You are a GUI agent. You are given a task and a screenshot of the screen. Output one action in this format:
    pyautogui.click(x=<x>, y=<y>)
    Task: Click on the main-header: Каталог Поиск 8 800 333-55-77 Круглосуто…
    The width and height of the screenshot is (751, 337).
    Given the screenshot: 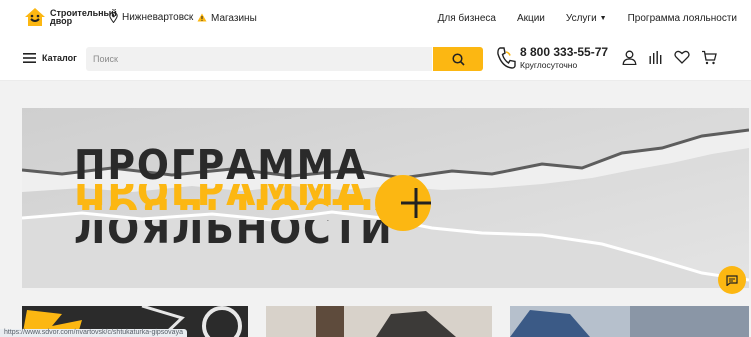 What is the action you would take?
    pyautogui.click(x=375, y=59)
    